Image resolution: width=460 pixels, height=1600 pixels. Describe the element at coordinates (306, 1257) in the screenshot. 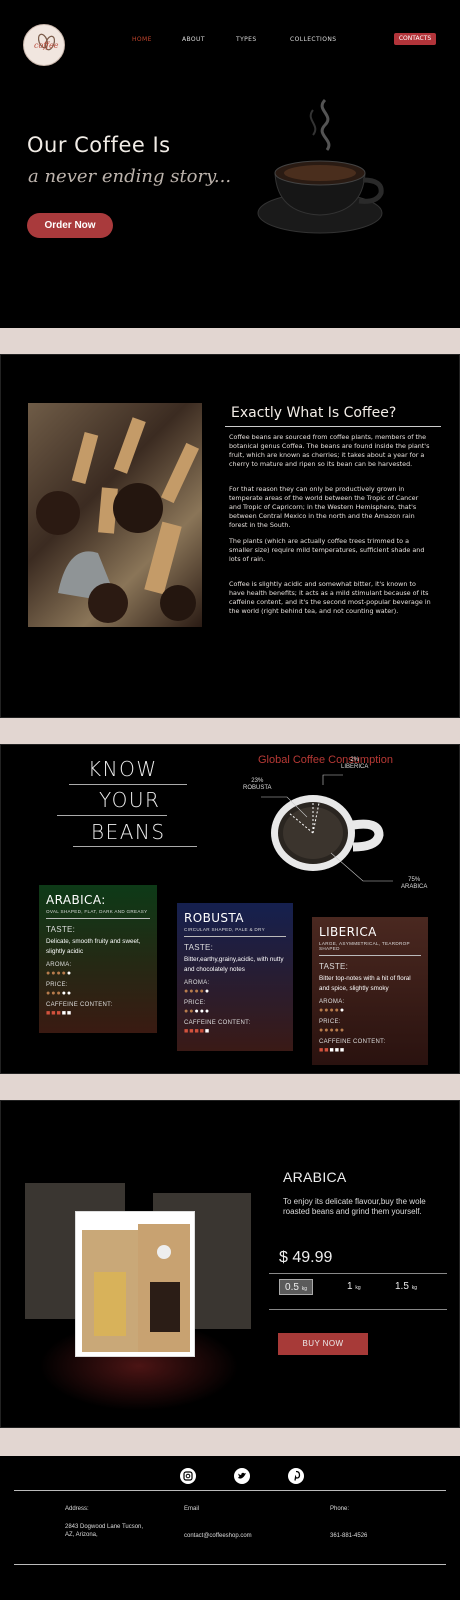

I see `product-price: $ 49.99` at that location.